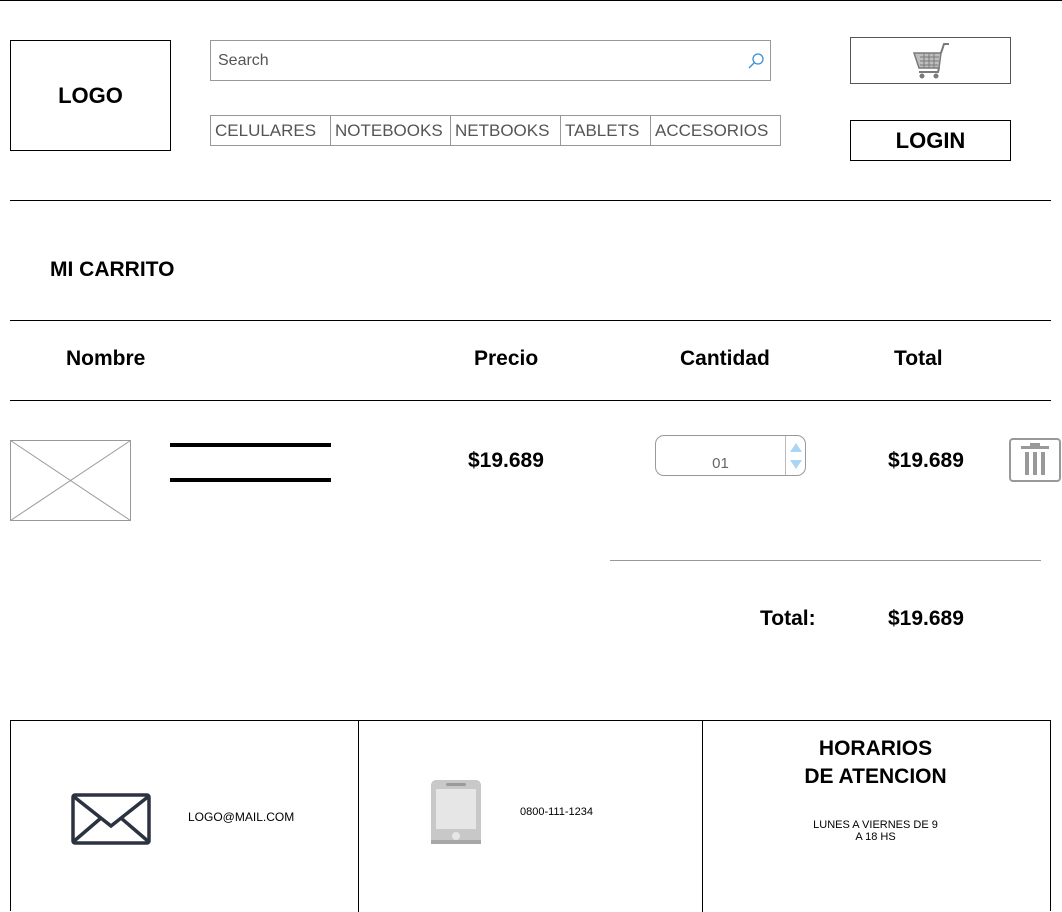  I want to click on footer-contact-phone: 0800-111-1234, so click(531, 816).